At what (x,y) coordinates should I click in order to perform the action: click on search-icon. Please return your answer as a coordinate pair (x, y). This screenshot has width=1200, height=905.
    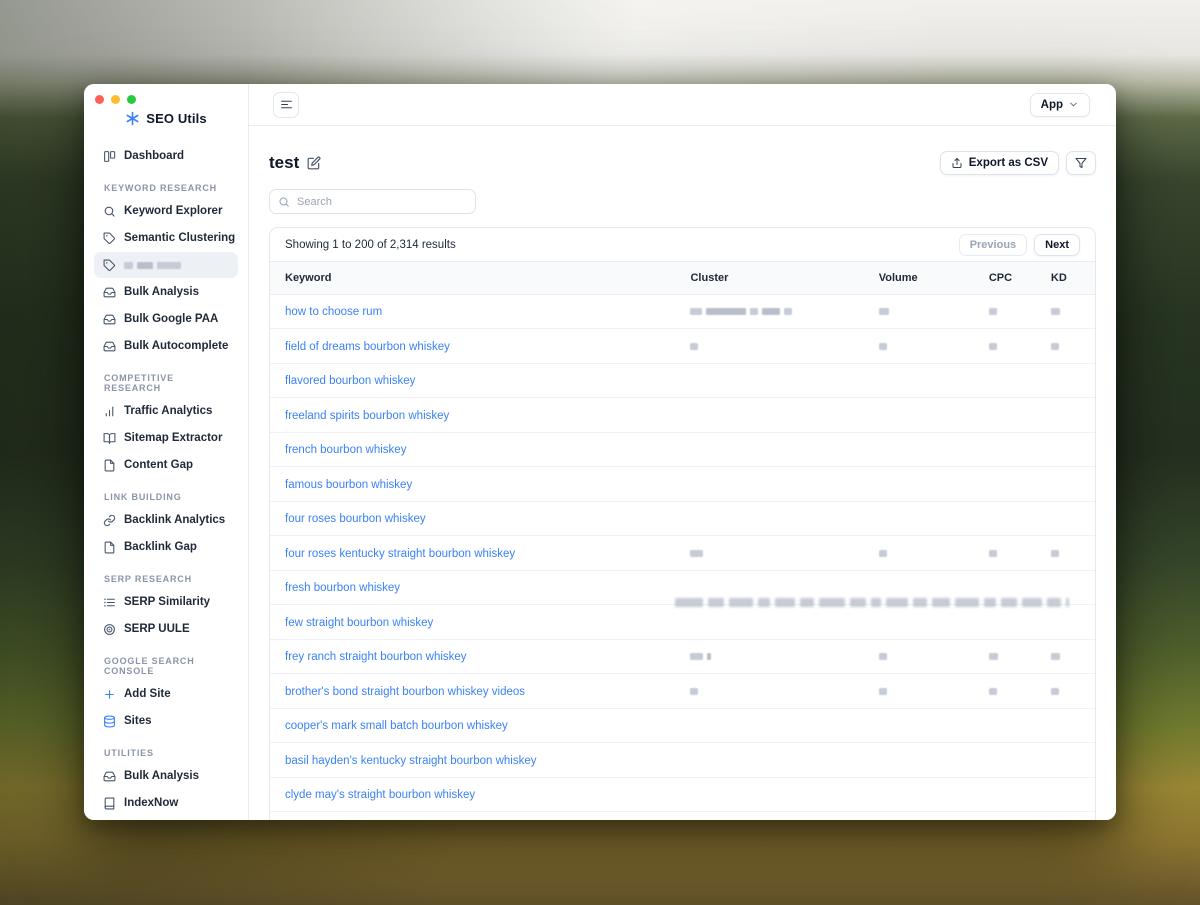
    Looking at the image, I should click on (284, 202).